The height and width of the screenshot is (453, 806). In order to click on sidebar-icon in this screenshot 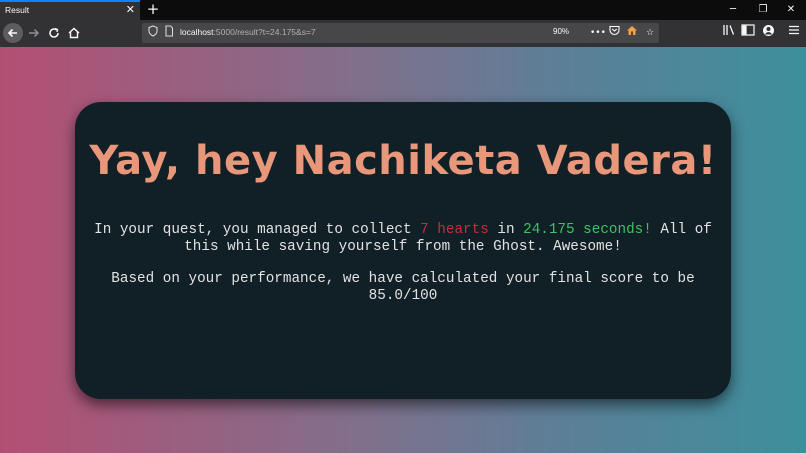, I will do `click(748, 33)`.